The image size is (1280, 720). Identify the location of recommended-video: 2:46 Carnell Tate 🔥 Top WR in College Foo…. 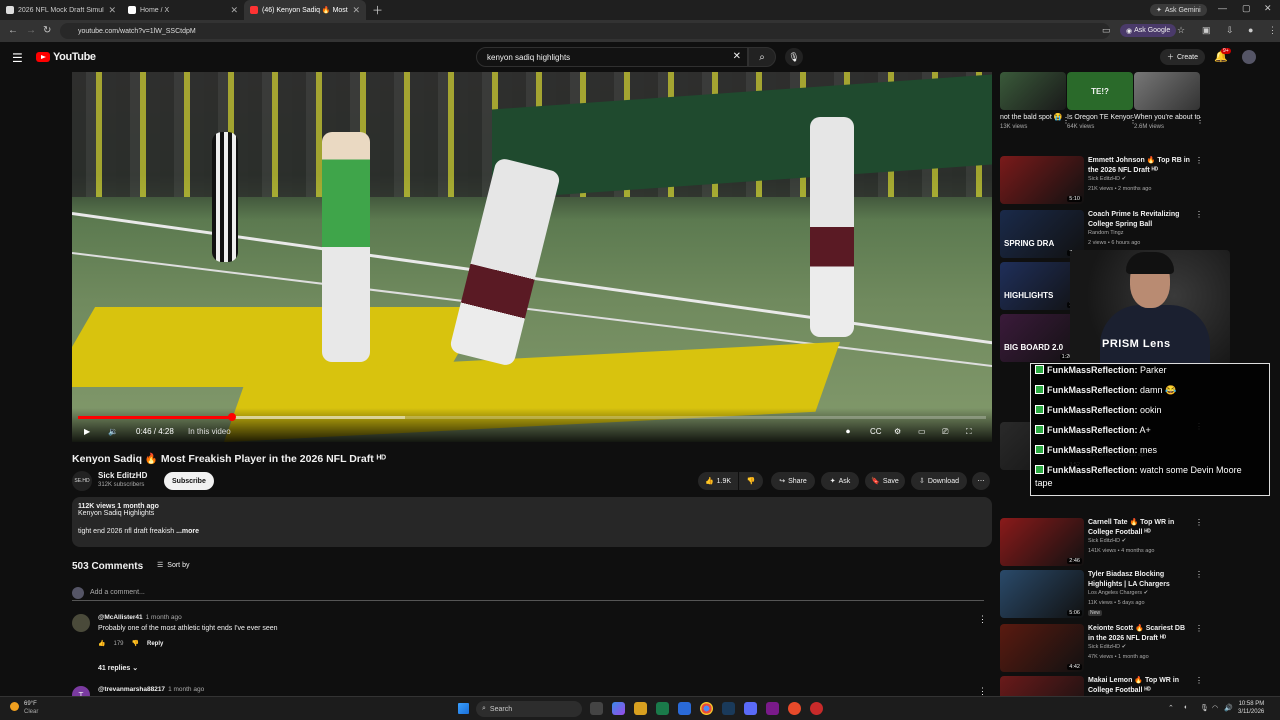
(1101, 543).